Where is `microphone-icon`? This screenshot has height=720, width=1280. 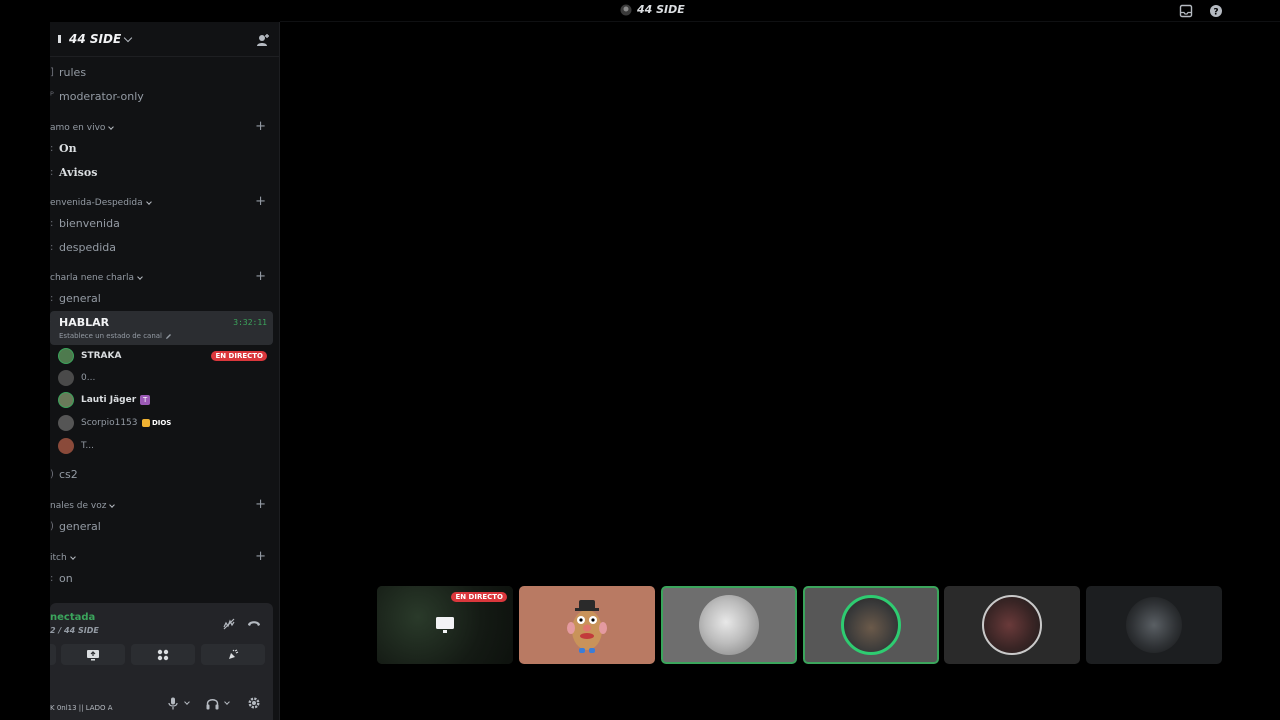
microphone-icon is located at coordinates (173, 703).